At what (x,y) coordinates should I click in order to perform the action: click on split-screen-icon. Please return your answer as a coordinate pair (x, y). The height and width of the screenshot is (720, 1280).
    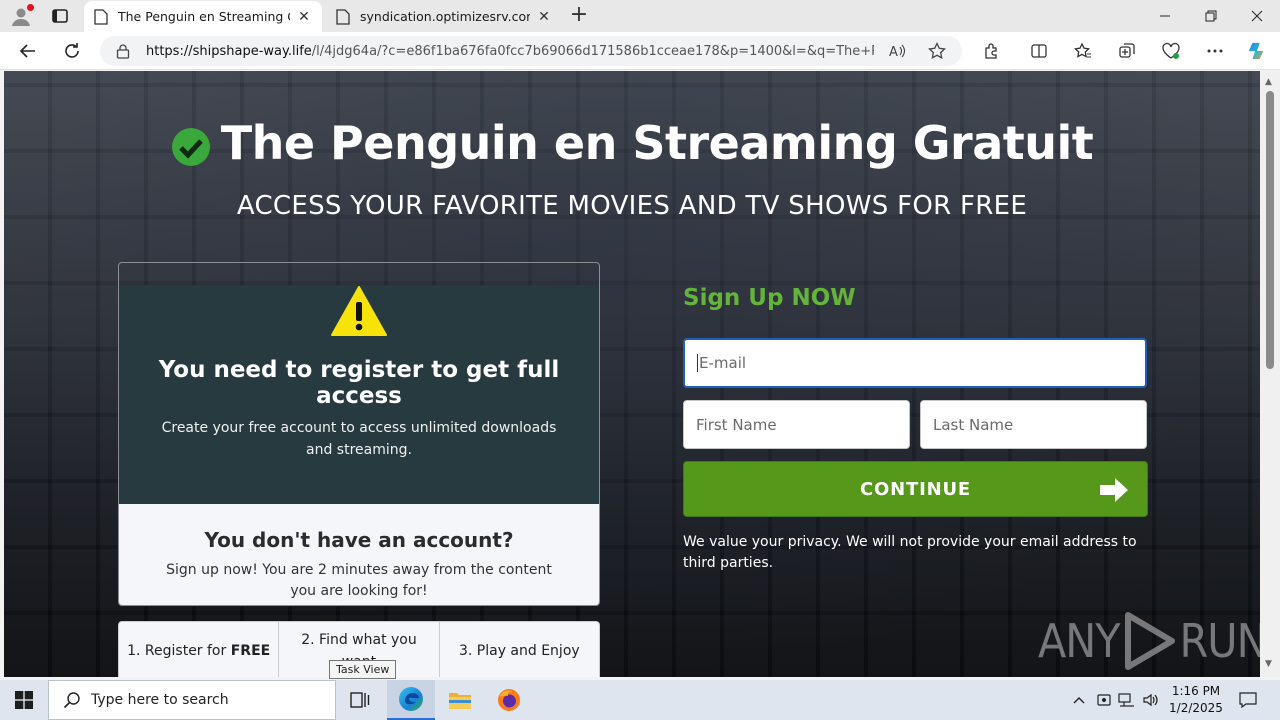
    Looking at the image, I should click on (1039, 51).